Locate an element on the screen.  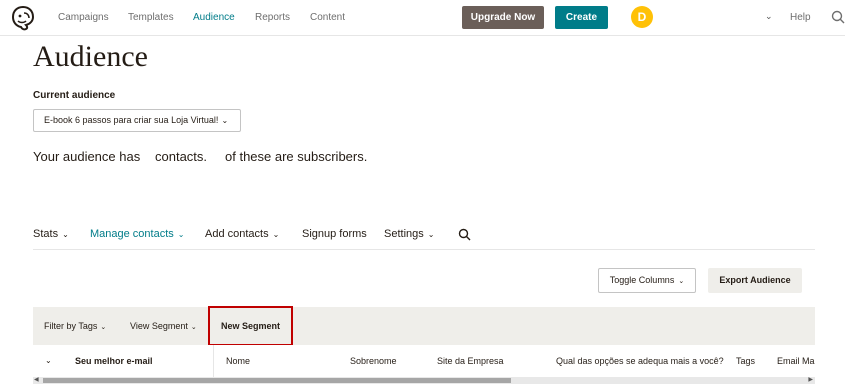
subnav-stats-label: Stats is located at coordinates (46, 234).